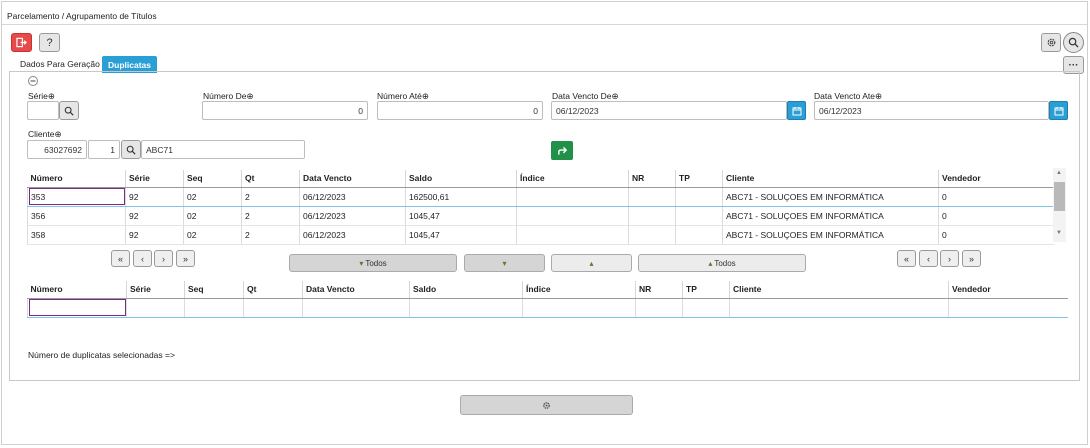  What do you see at coordinates (971, 258) in the screenshot?
I see `grid2-last-button: »` at bounding box center [971, 258].